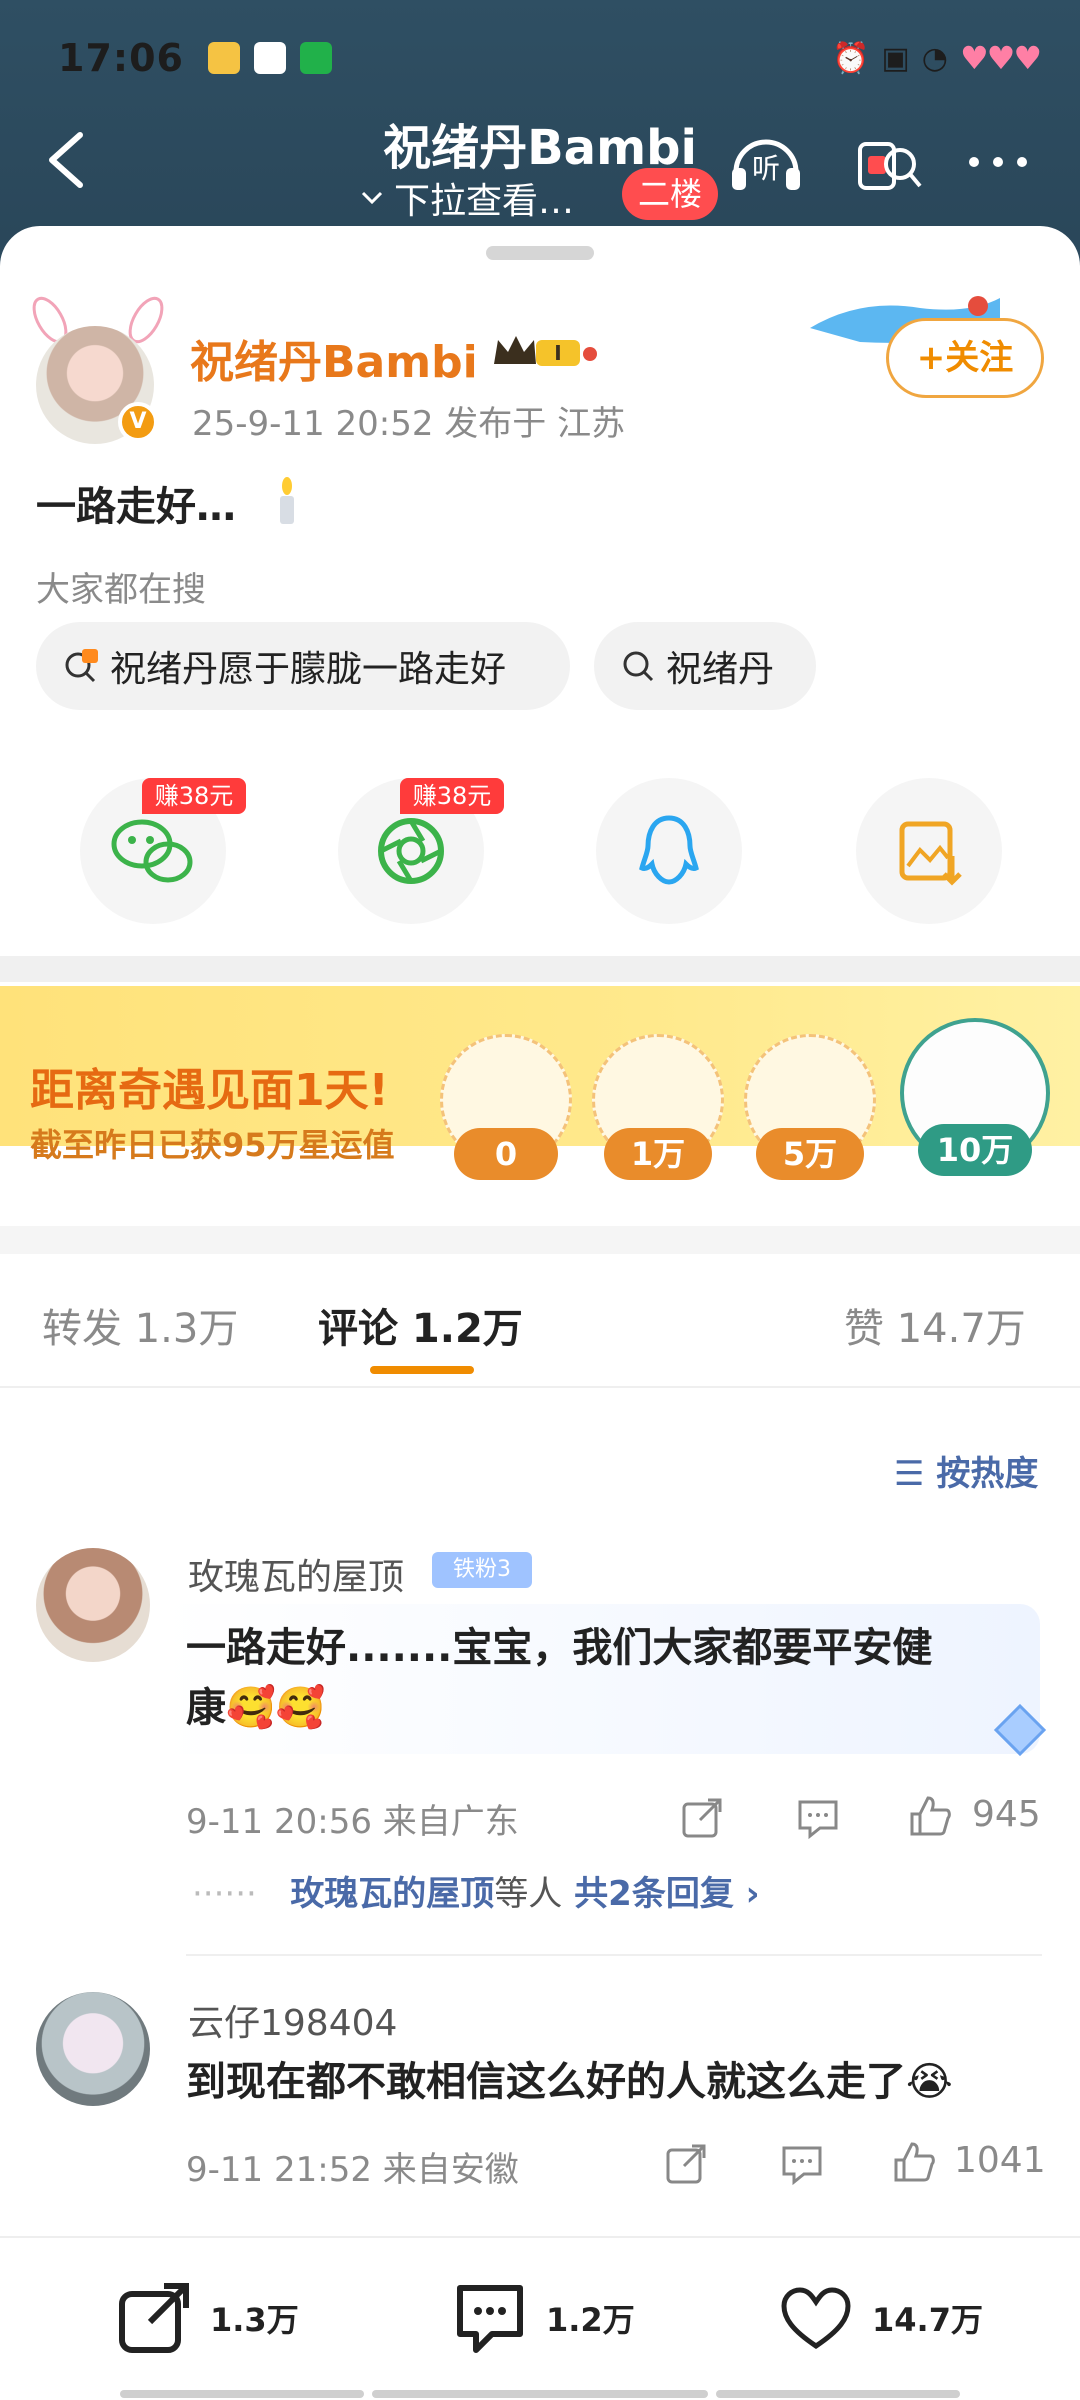  What do you see at coordinates (590, 2320) in the screenshot?
I see `comment-count: 1.2万` at bounding box center [590, 2320].